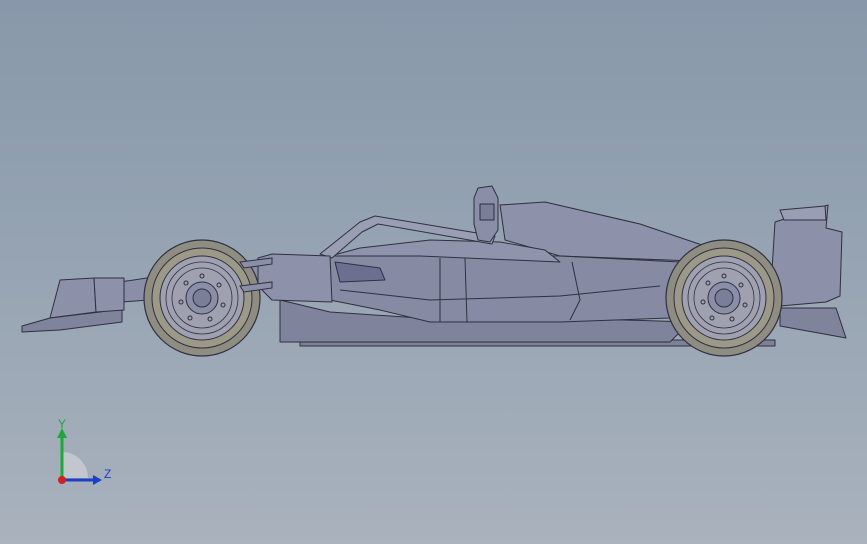  Describe the element at coordinates (62, 424) in the screenshot. I see `y-axis-label: Y` at that location.